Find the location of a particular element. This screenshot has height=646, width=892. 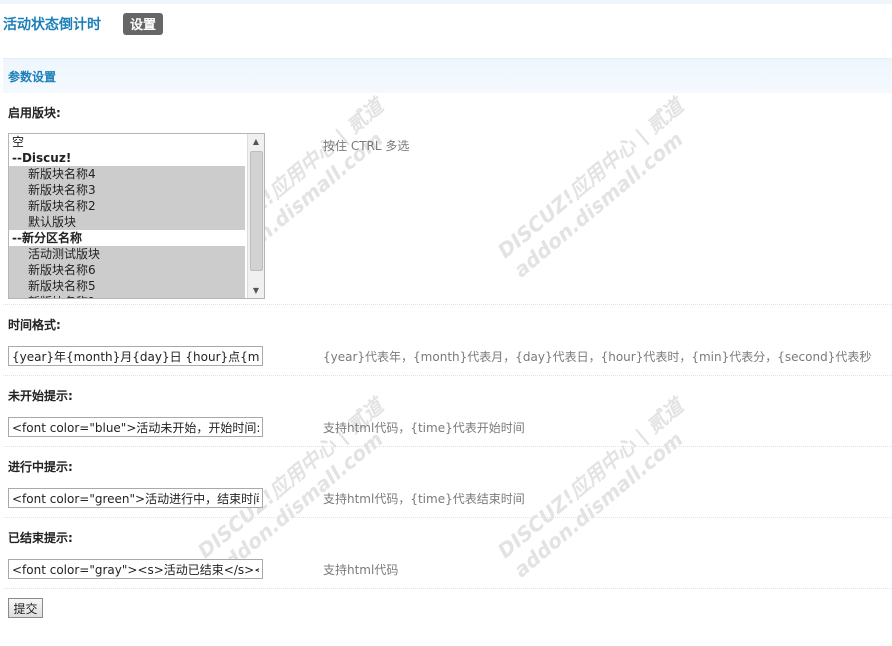

board-option: --新分区名称 is located at coordinates (127, 238).